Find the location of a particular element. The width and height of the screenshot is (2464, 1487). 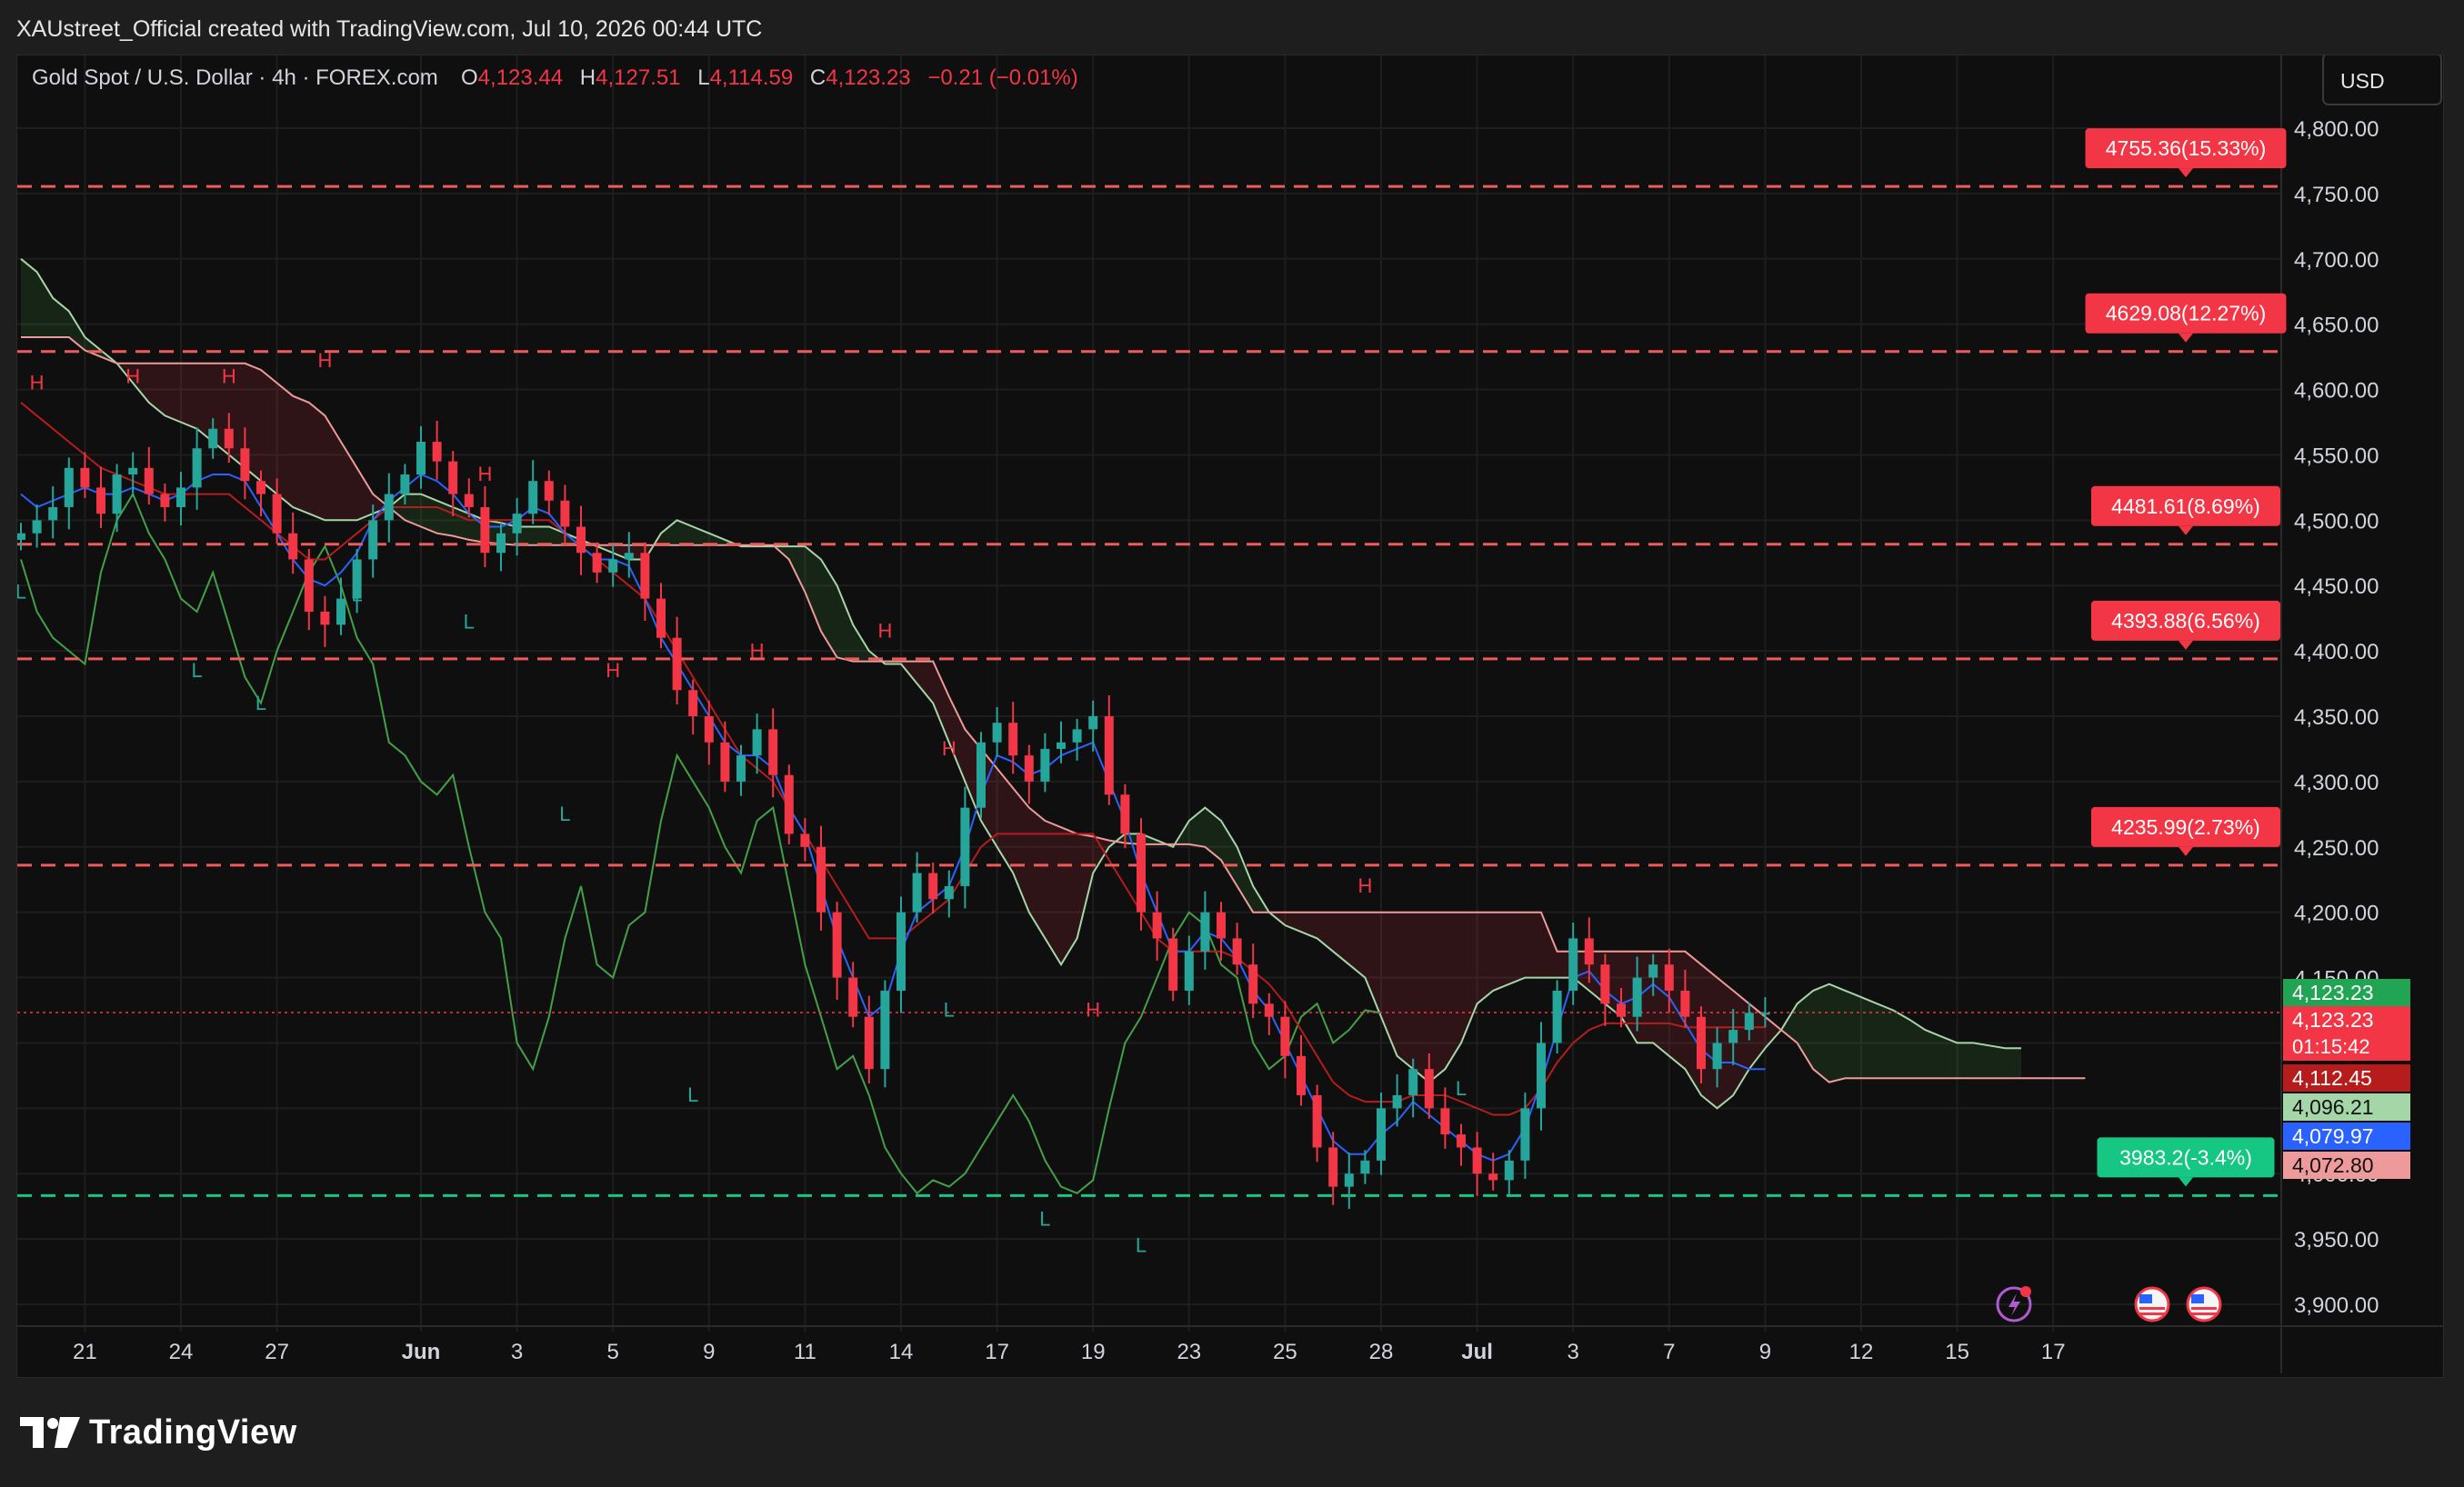

price-axis-tick: 4,200.00 is located at coordinates (2337, 914).